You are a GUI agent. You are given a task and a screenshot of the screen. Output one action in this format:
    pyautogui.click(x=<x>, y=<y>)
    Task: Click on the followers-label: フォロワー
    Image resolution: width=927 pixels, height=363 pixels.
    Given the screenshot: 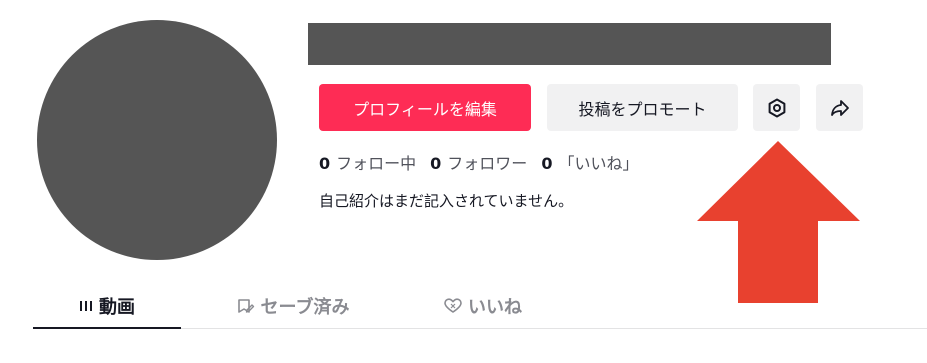 What is the action you would take?
    pyautogui.click(x=487, y=163)
    